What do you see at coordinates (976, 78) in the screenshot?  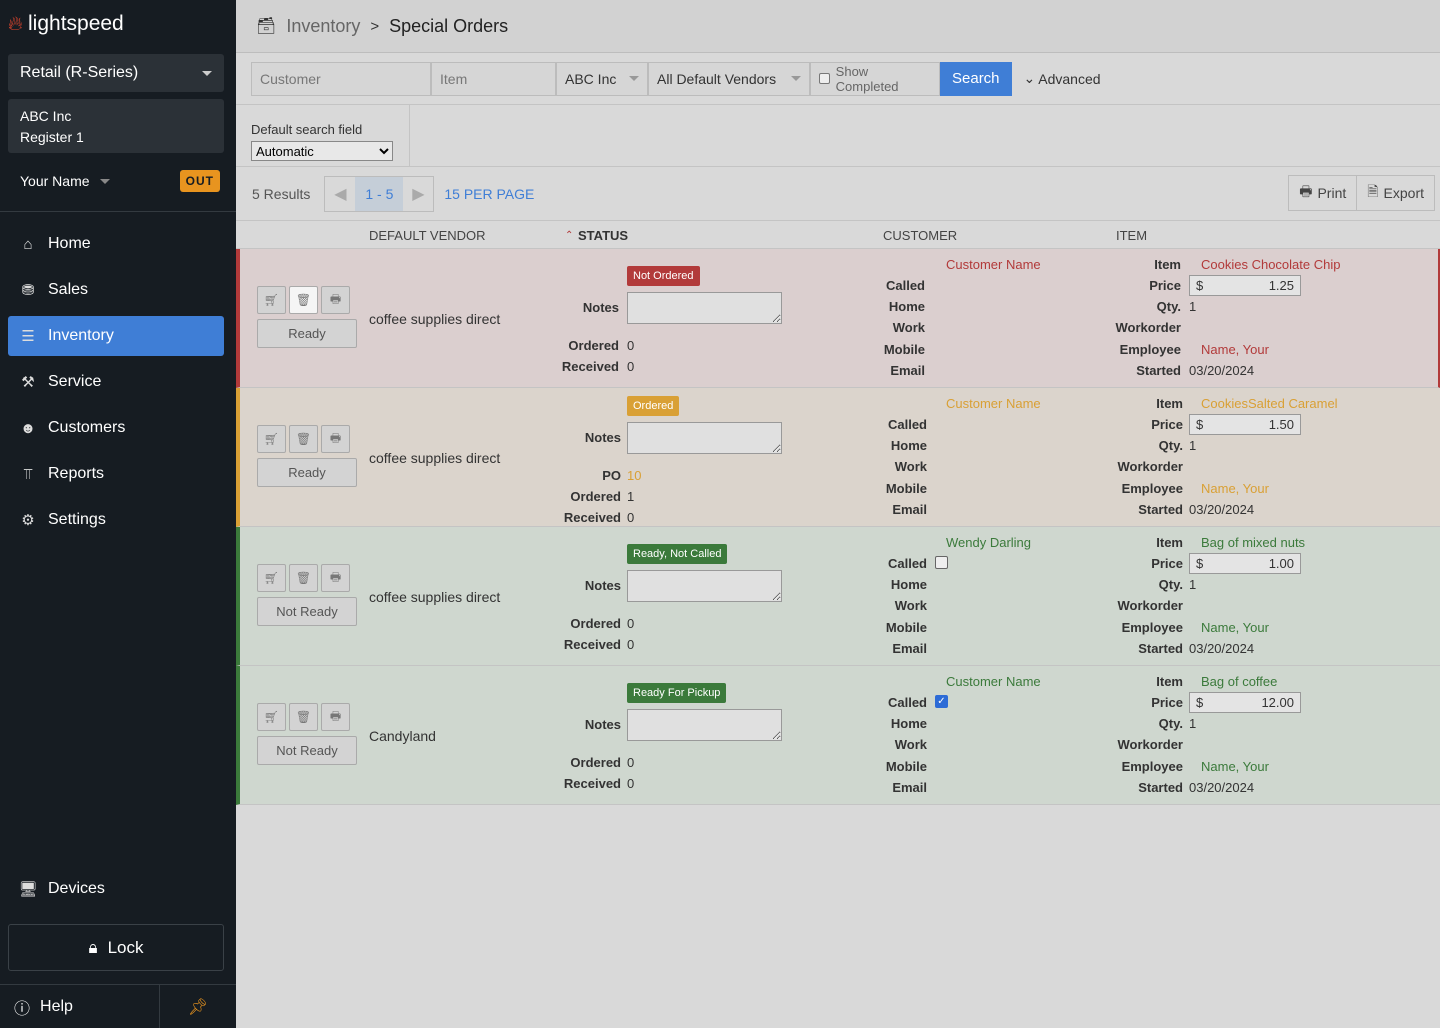 I see `search-button: Search` at bounding box center [976, 78].